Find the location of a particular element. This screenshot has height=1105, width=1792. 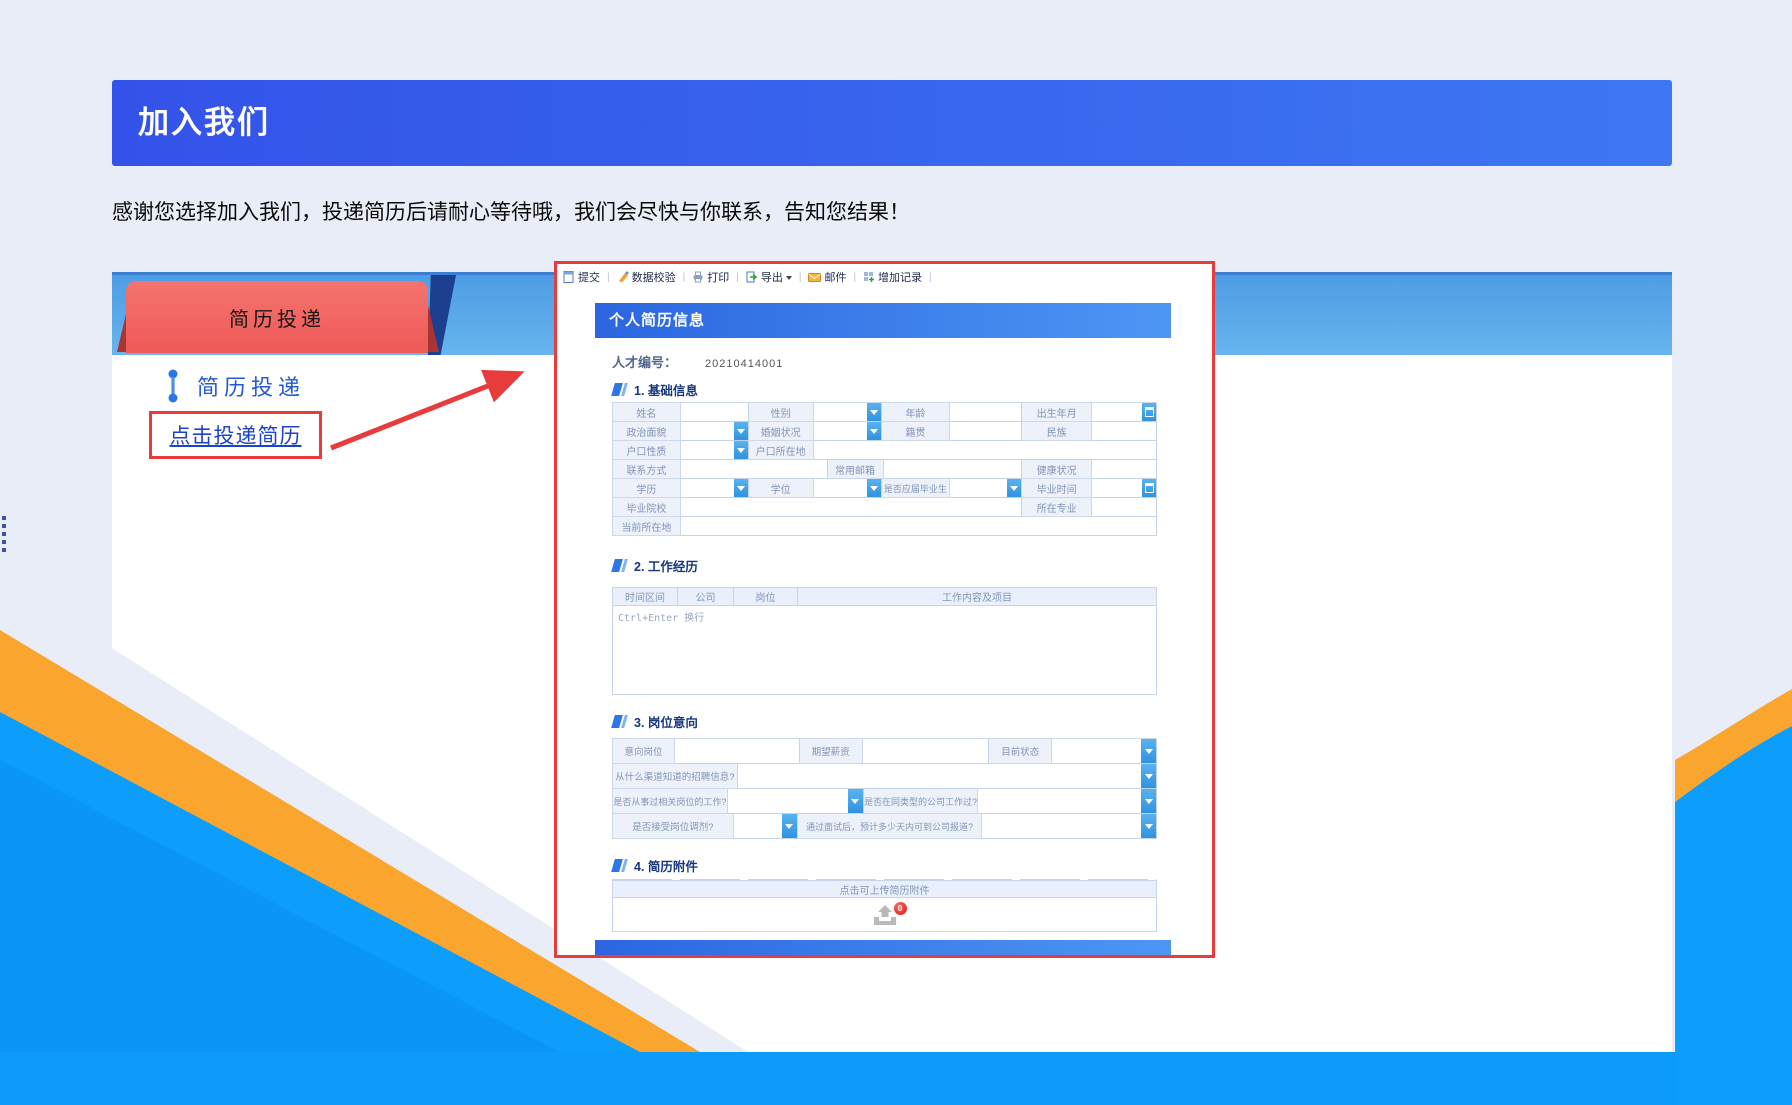

graduation-date-field is located at coordinates (1124, 488).